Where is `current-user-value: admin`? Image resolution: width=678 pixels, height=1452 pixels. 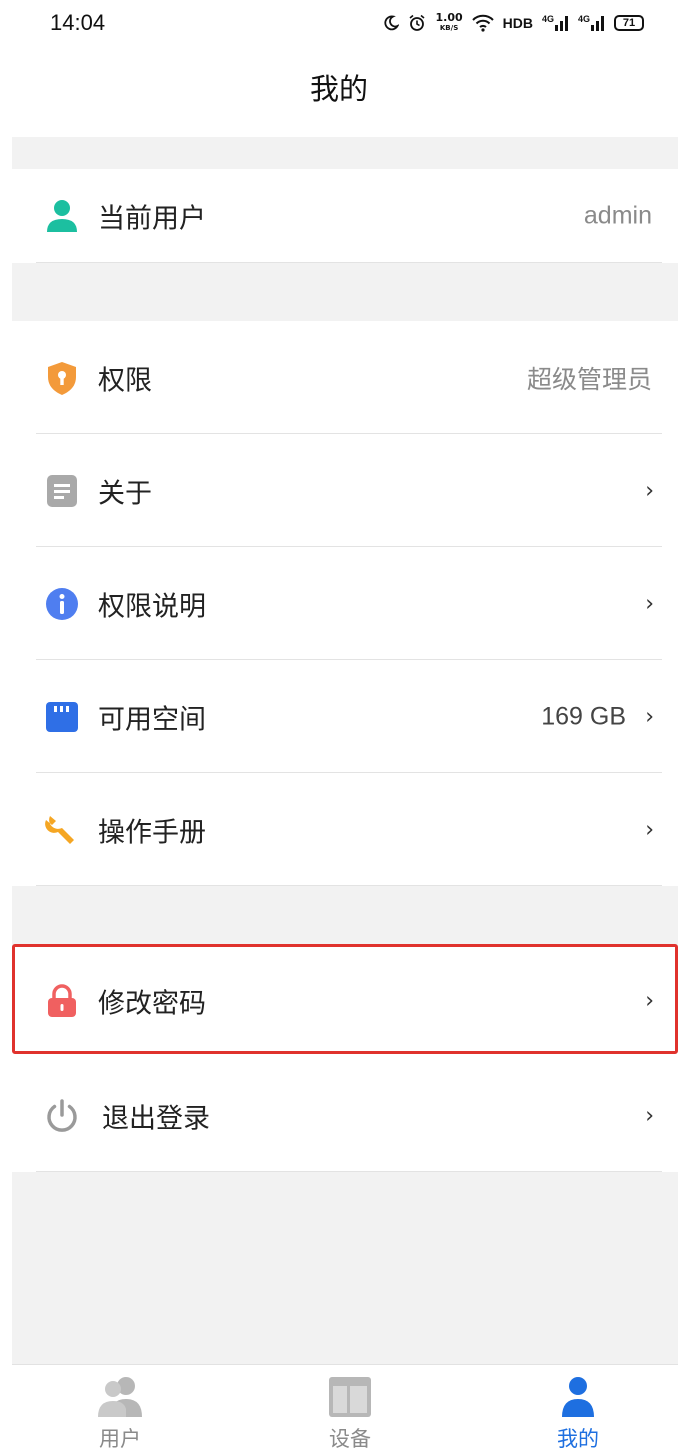 current-user-value: admin is located at coordinates (617, 215).